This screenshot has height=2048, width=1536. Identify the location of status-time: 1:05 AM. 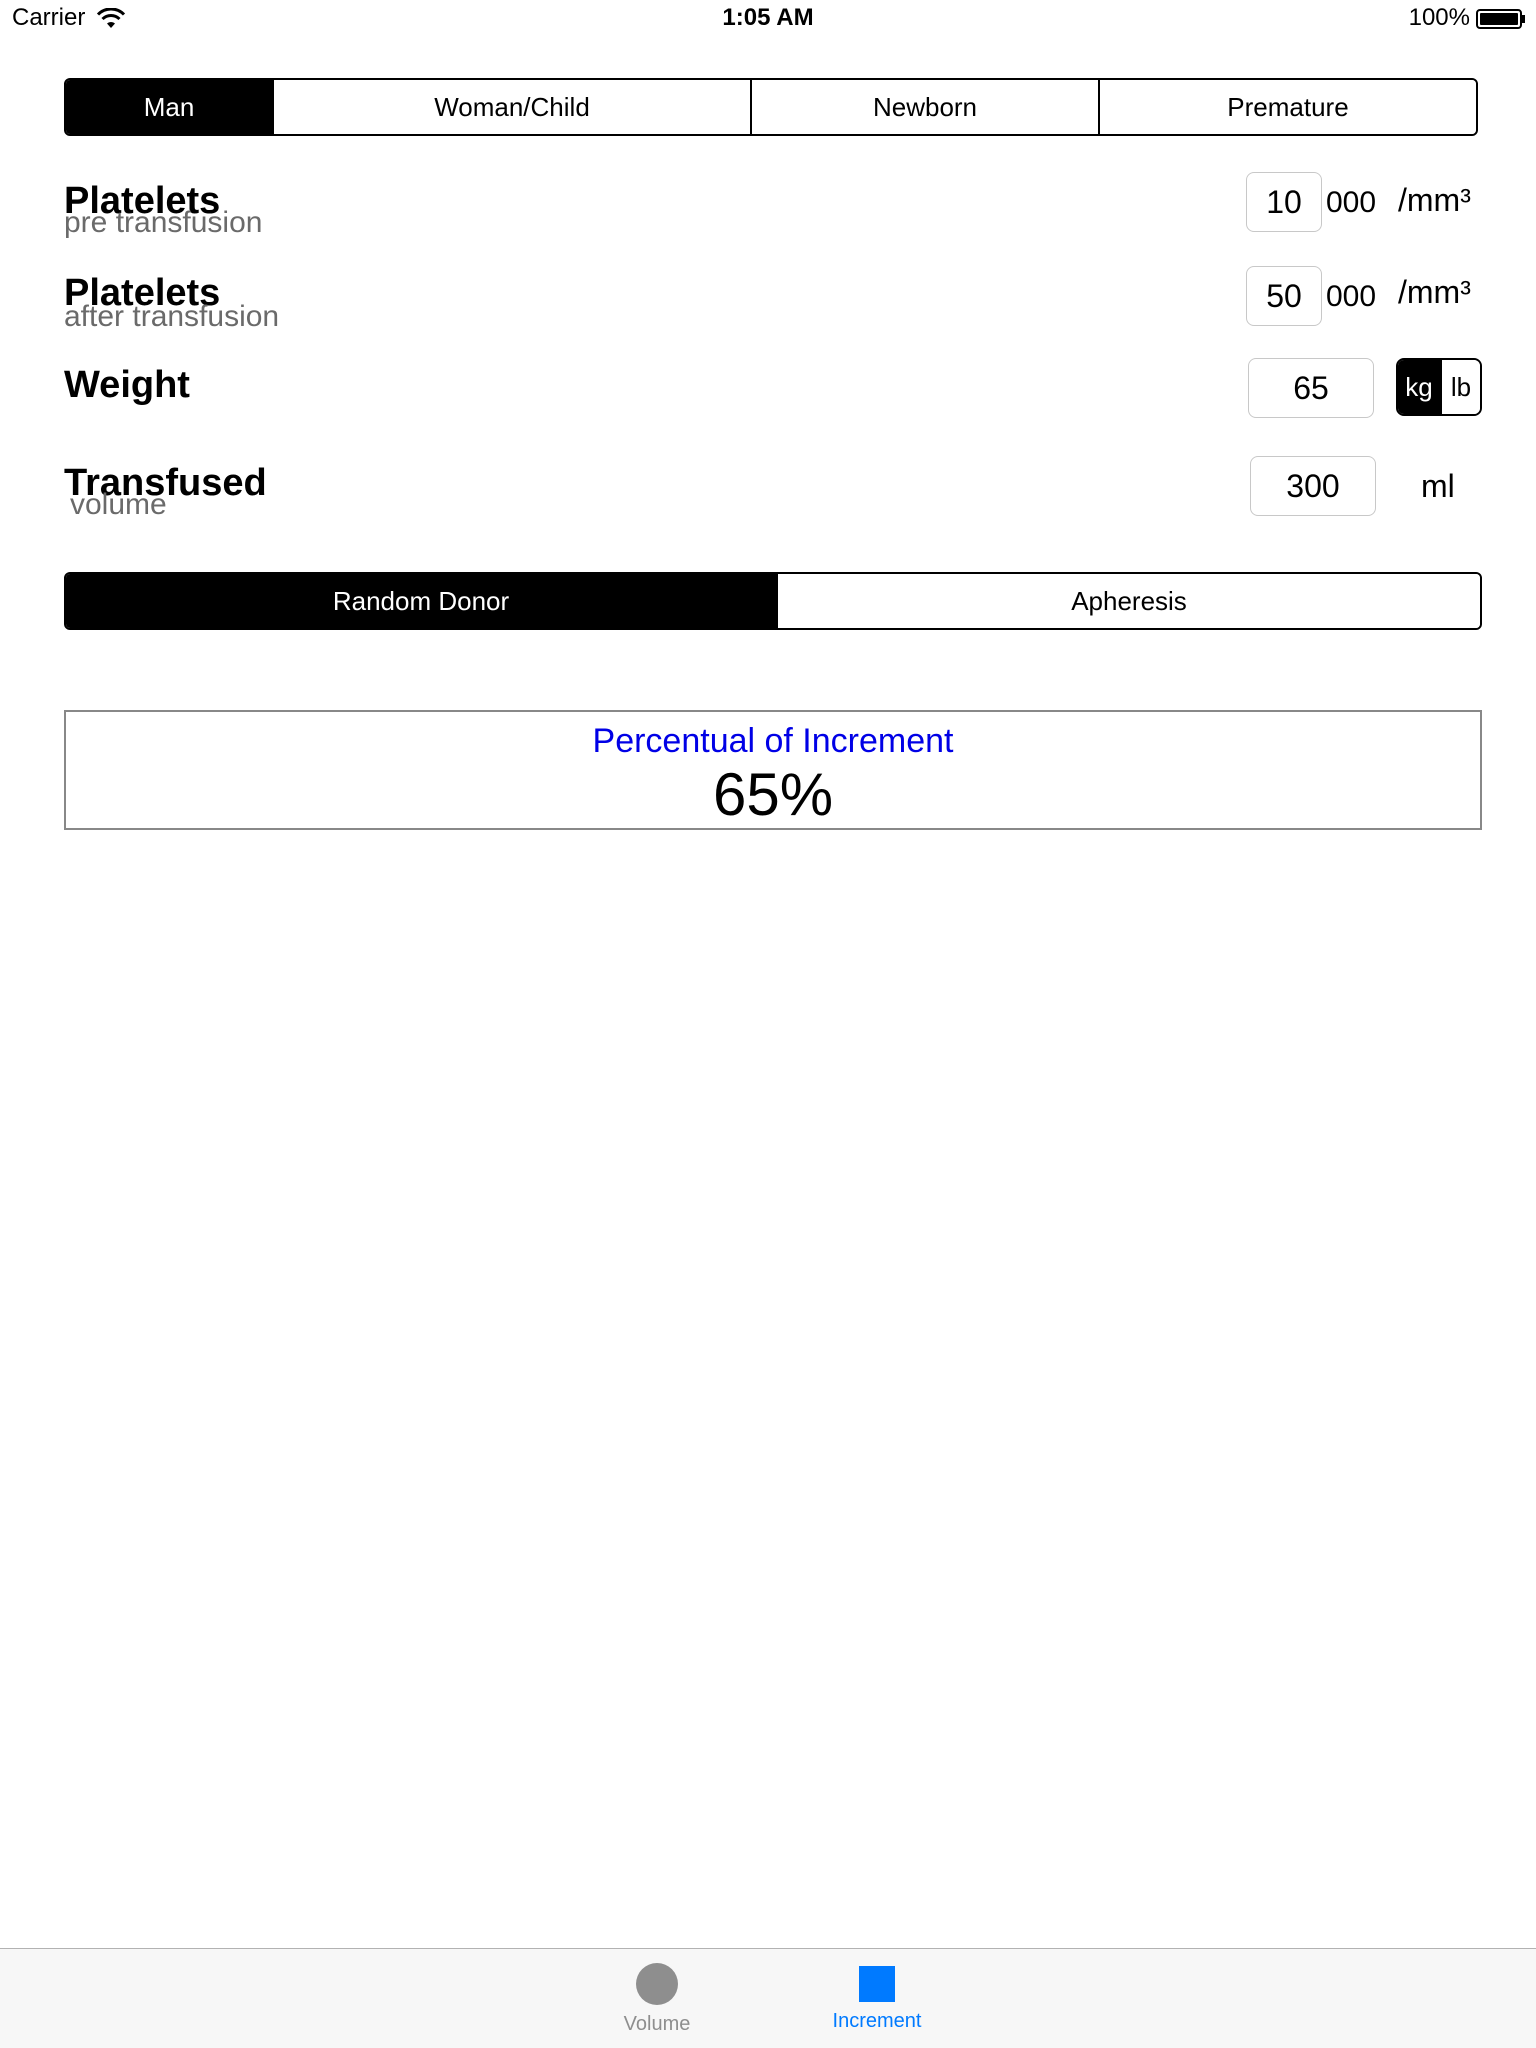
(768, 17).